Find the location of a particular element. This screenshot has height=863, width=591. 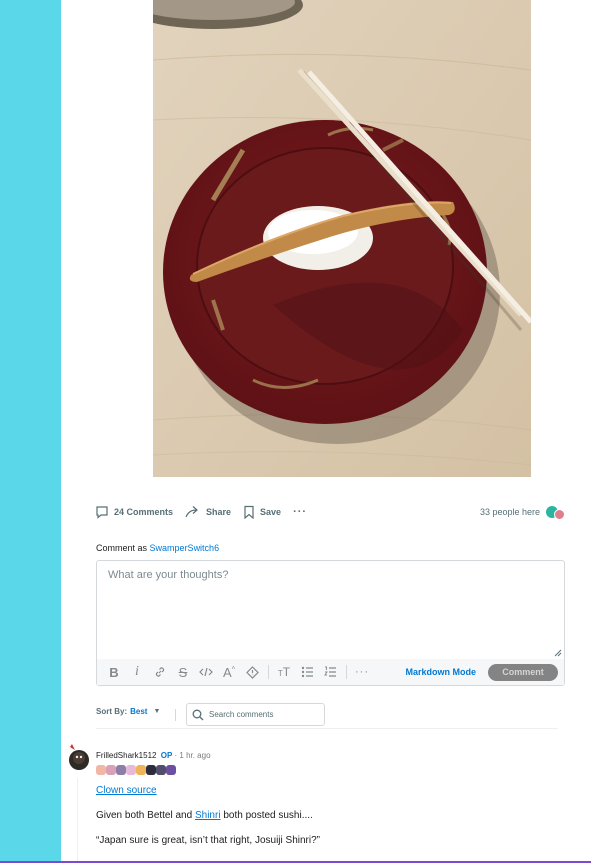

online-count: 33 people here is located at coordinates (522, 512).